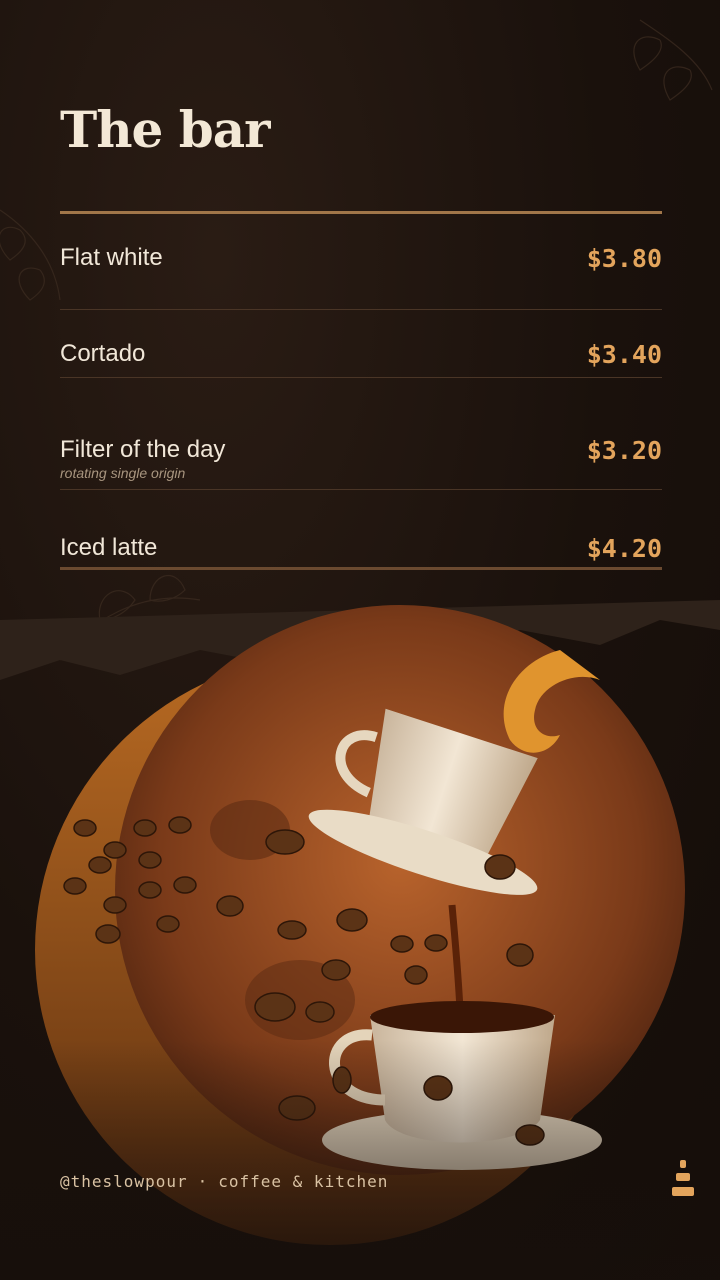  What do you see at coordinates (624, 450) in the screenshot?
I see `menu-item-price: $3.20` at bounding box center [624, 450].